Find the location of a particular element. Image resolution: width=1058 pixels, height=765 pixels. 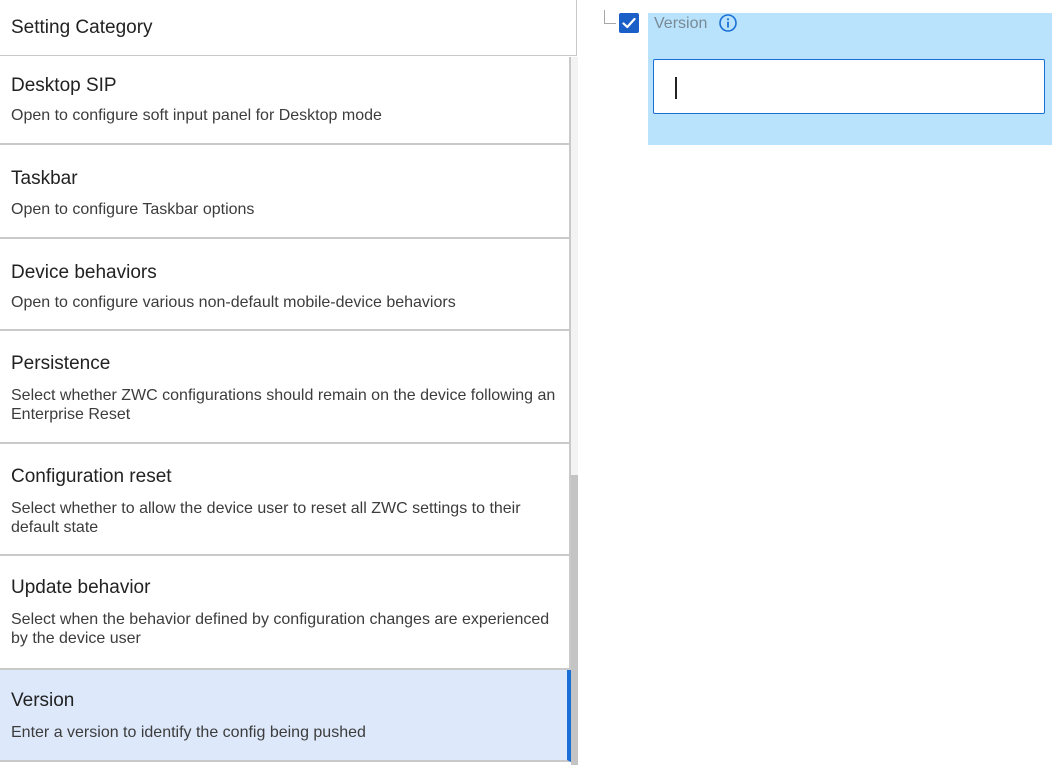

checkmark-icon is located at coordinates (629, 23).